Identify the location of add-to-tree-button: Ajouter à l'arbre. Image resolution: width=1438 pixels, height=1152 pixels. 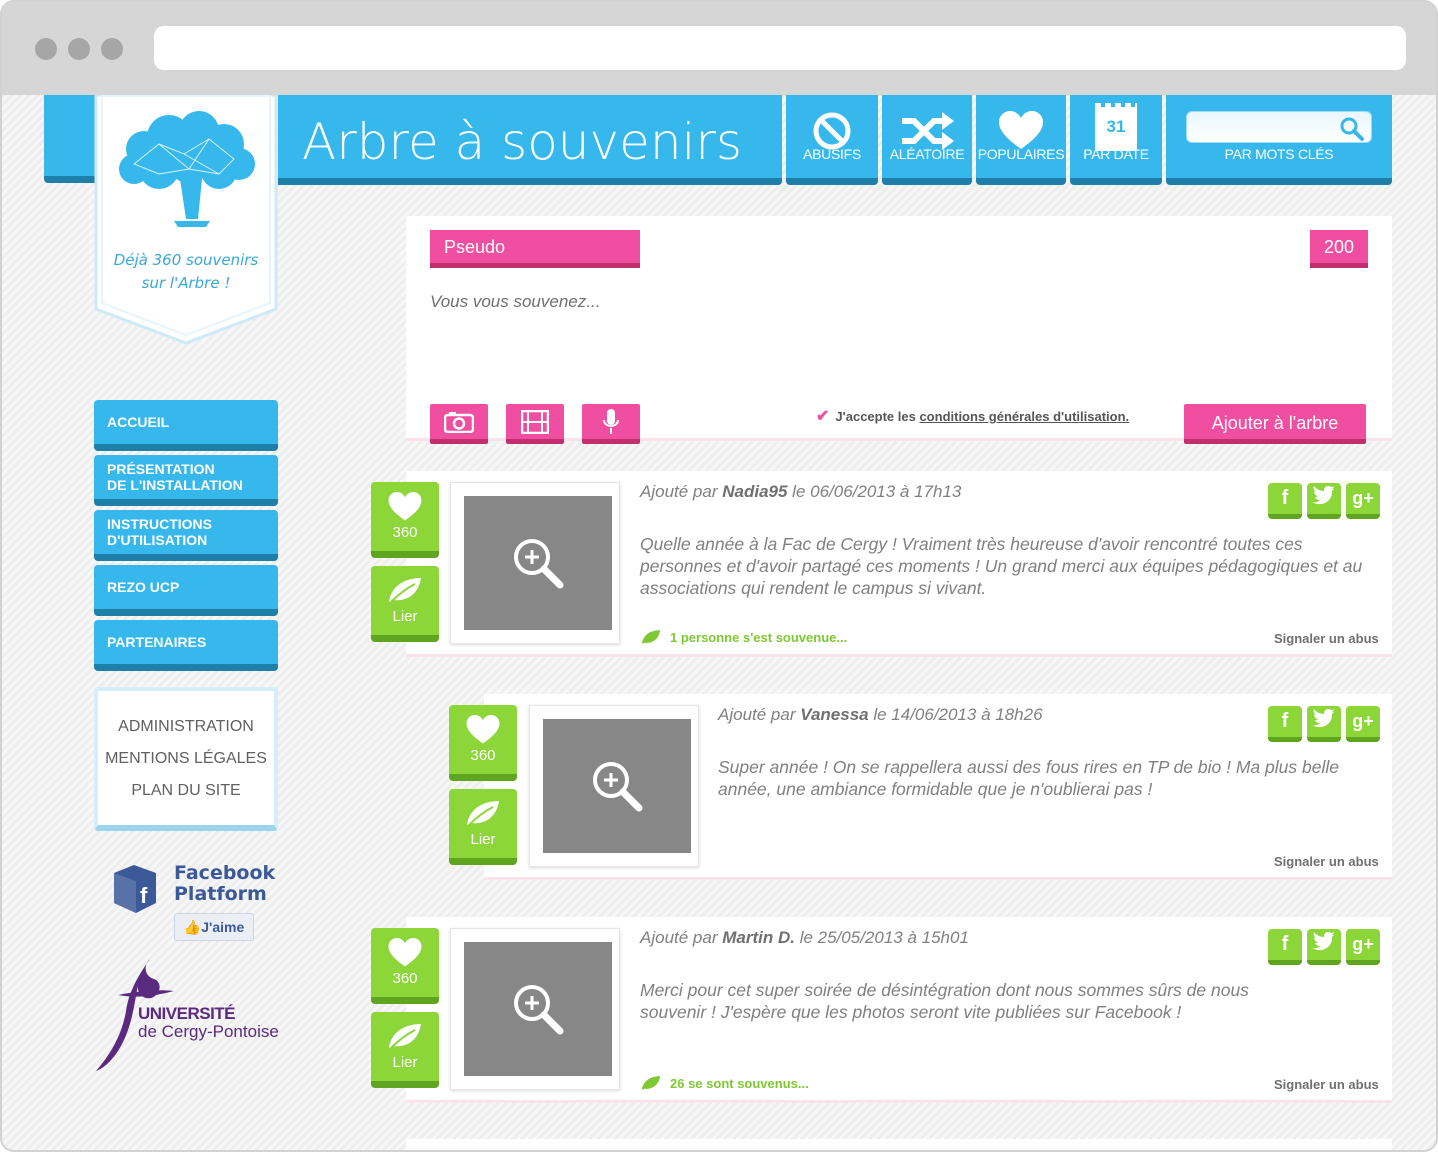
(1275, 424).